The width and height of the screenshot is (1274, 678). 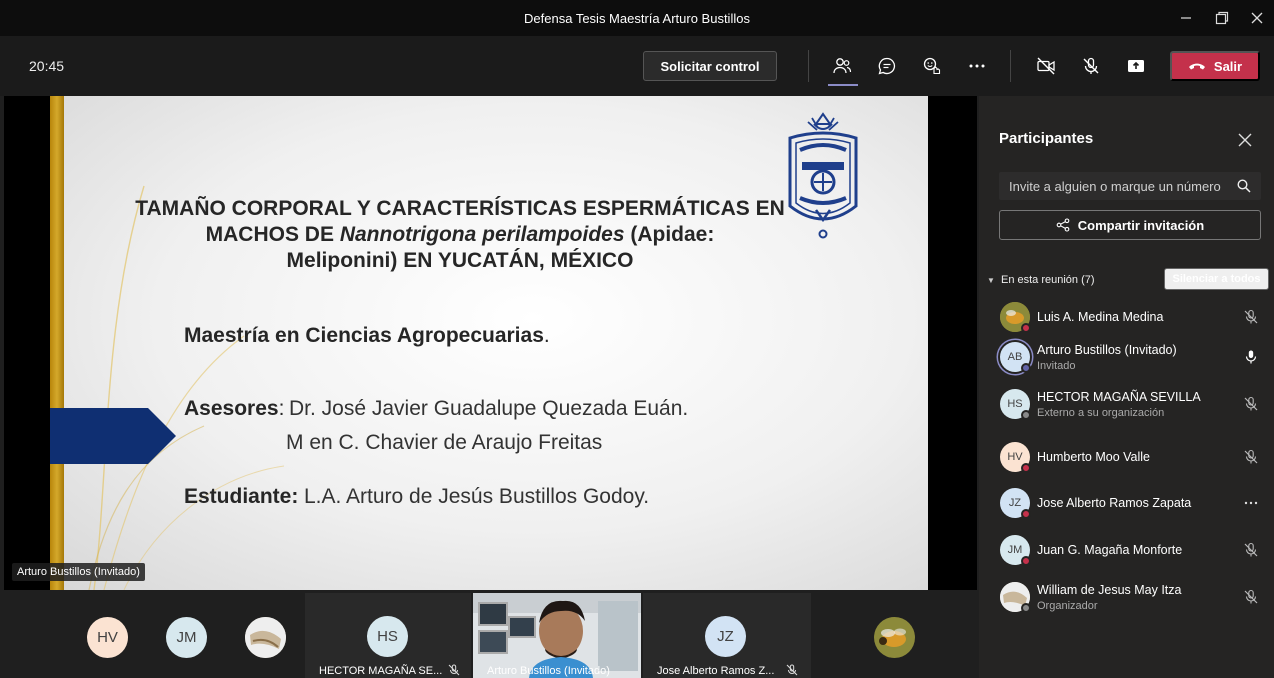 What do you see at coordinates (234, 408) in the screenshot?
I see `slide-advisors-label: Asesores:` at bounding box center [234, 408].